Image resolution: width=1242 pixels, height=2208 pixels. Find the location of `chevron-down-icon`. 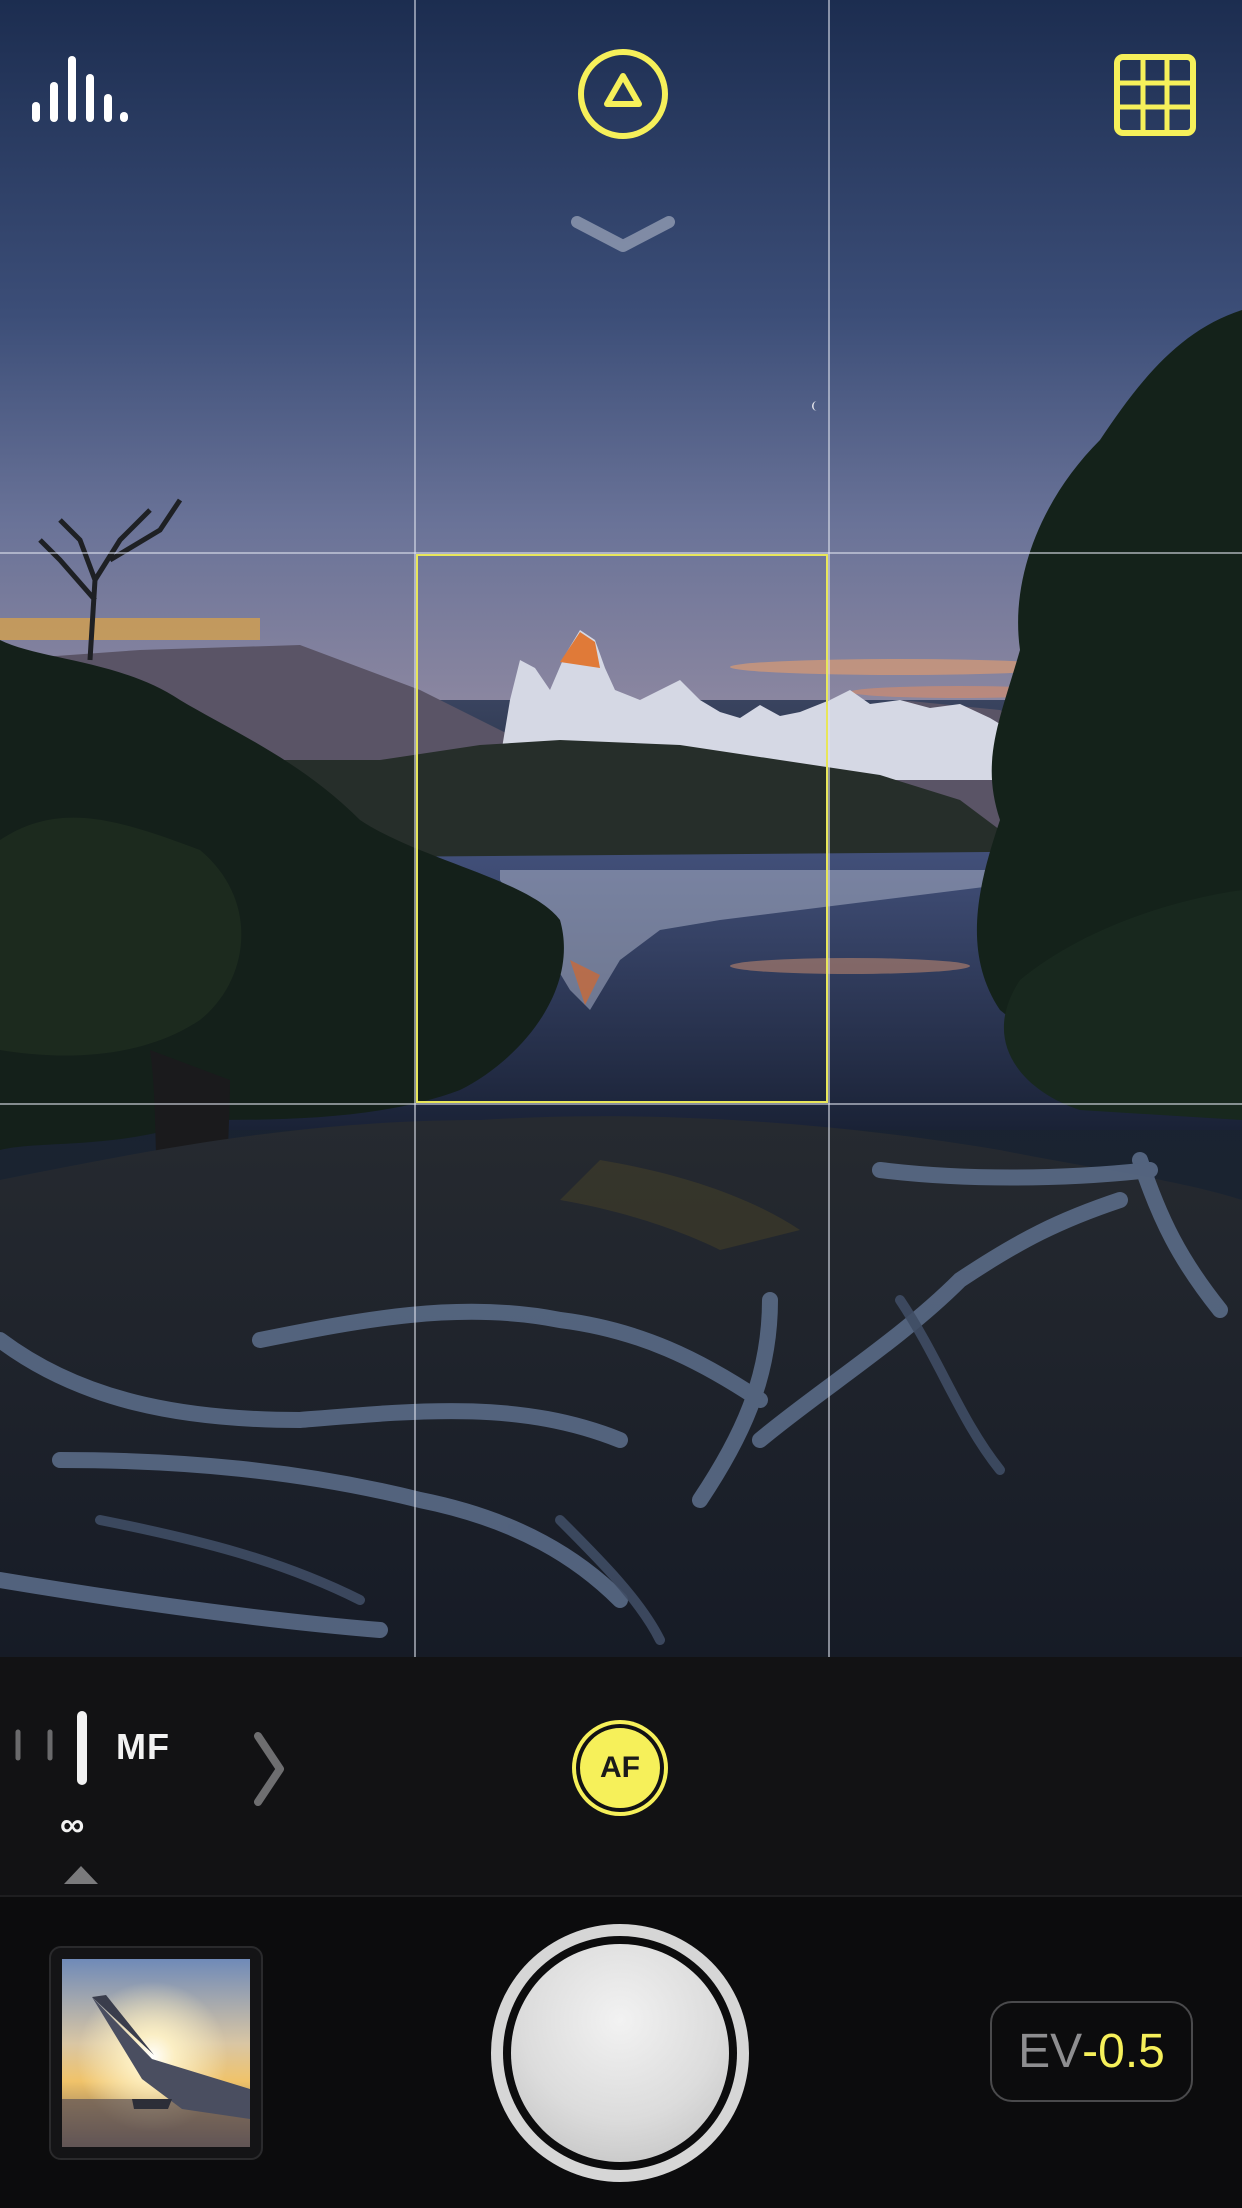

chevron-down-icon is located at coordinates (623, 233).